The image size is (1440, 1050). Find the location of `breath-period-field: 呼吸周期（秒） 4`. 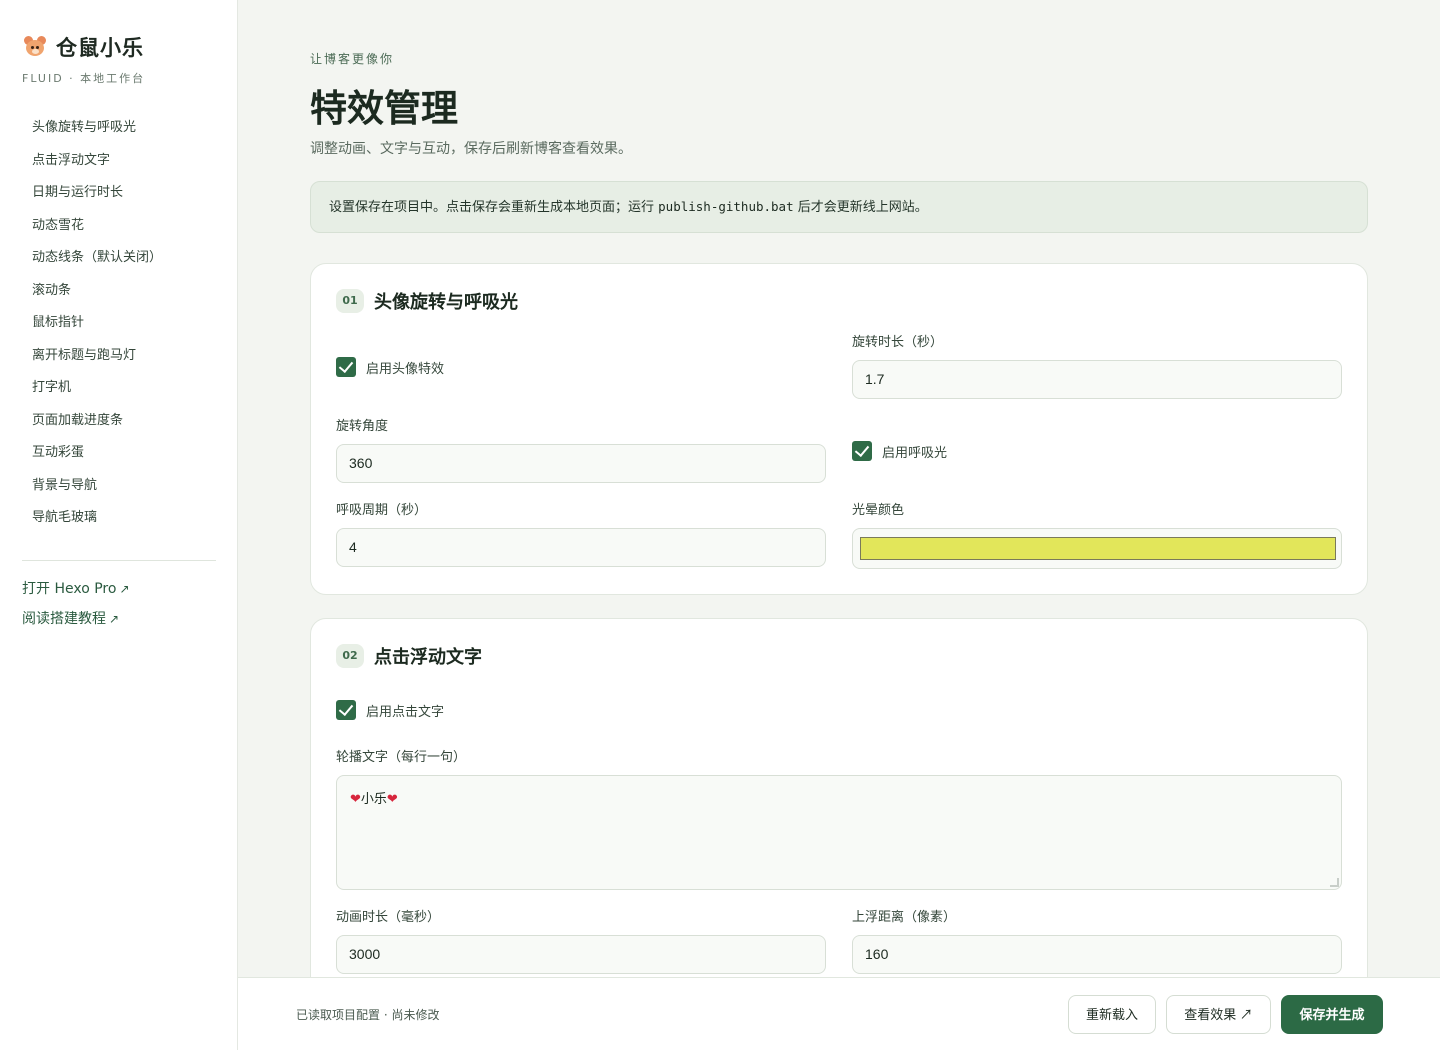

breath-period-field: 呼吸周期（秒） 4 is located at coordinates (581, 535).